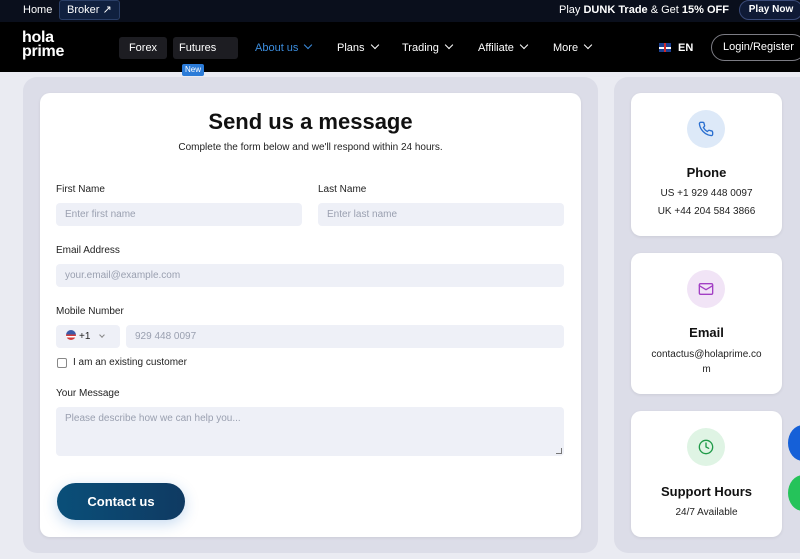  What do you see at coordinates (345, 336) in the screenshot?
I see `mobile-input: 929 448 0097` at bounding box center [345, 336].